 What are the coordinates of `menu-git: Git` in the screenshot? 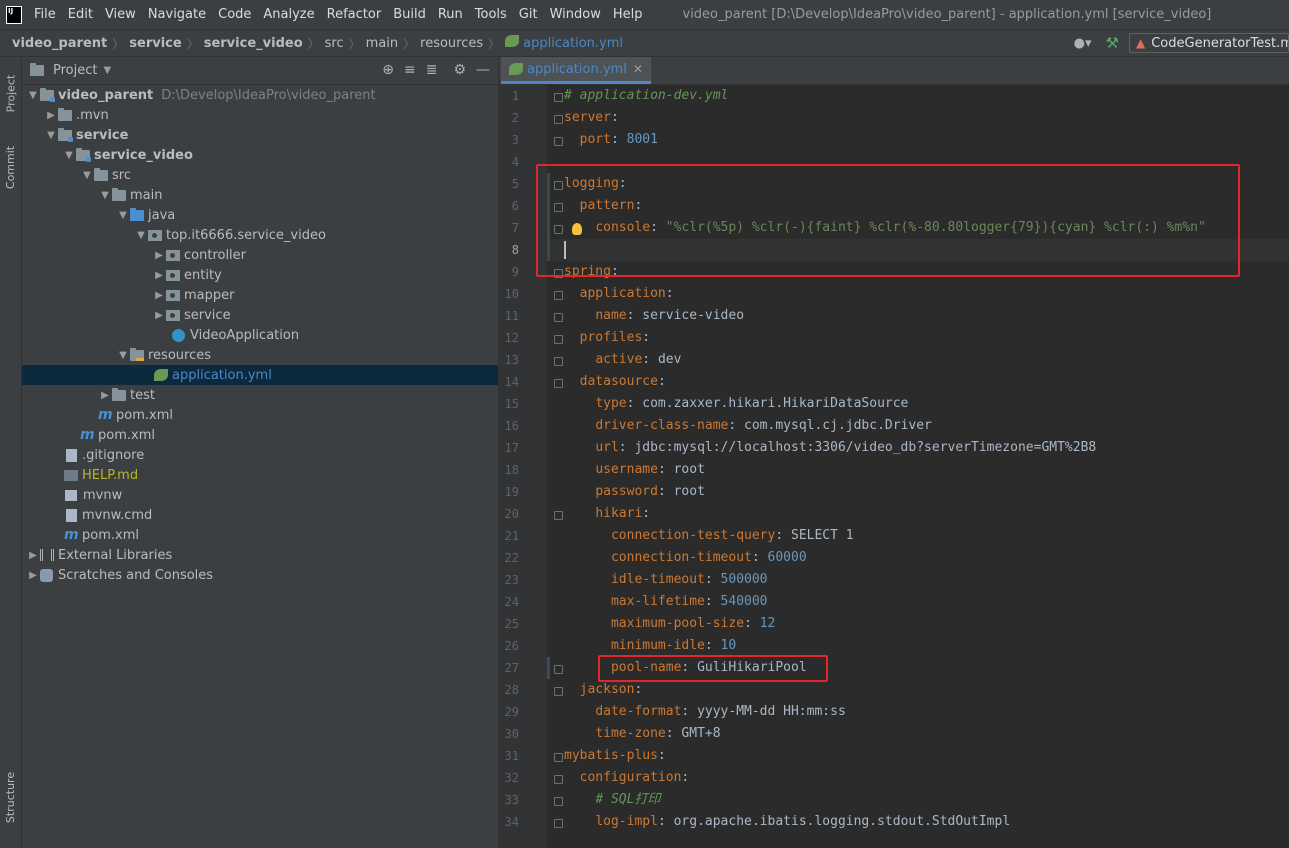 It's located at (528, 14).